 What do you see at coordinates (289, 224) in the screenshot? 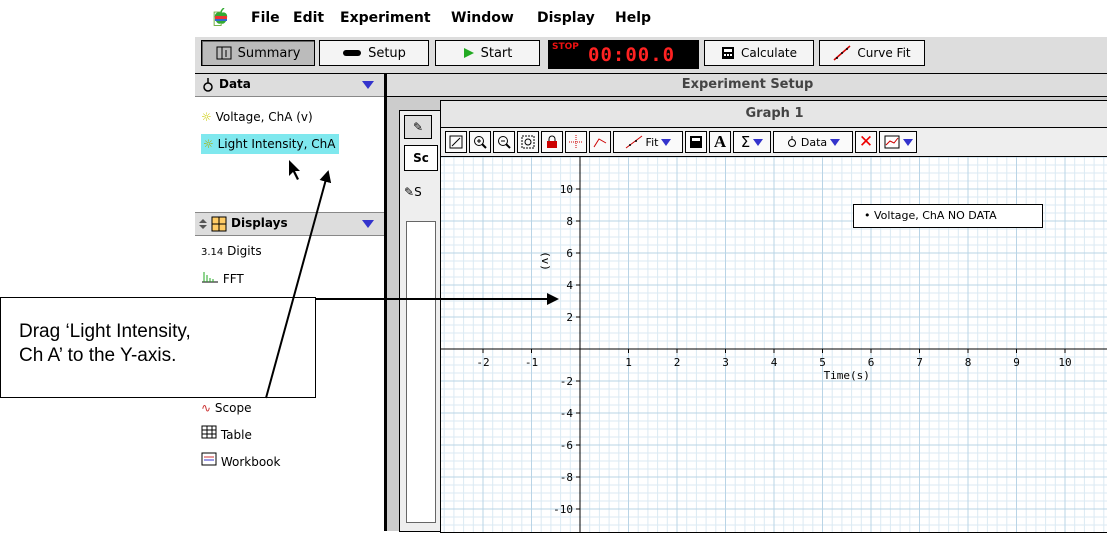
I see `displays-section-header: Displays` at bounding box center [289, 224].